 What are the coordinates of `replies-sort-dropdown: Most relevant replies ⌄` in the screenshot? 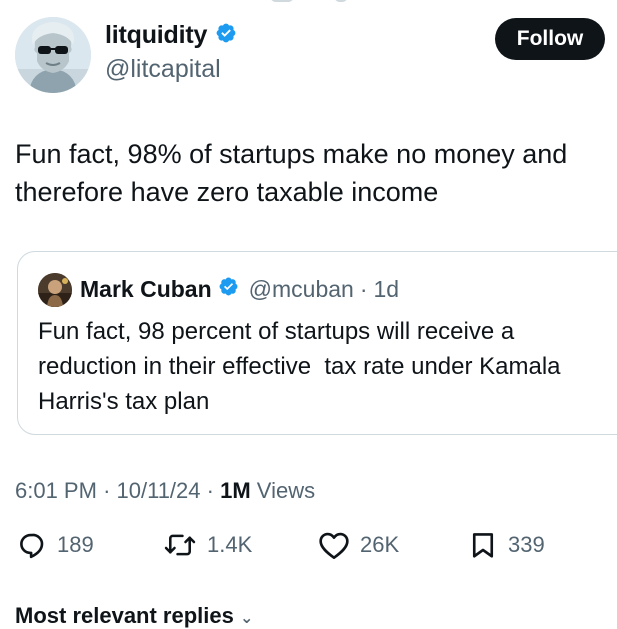 It's located at (134, 616).